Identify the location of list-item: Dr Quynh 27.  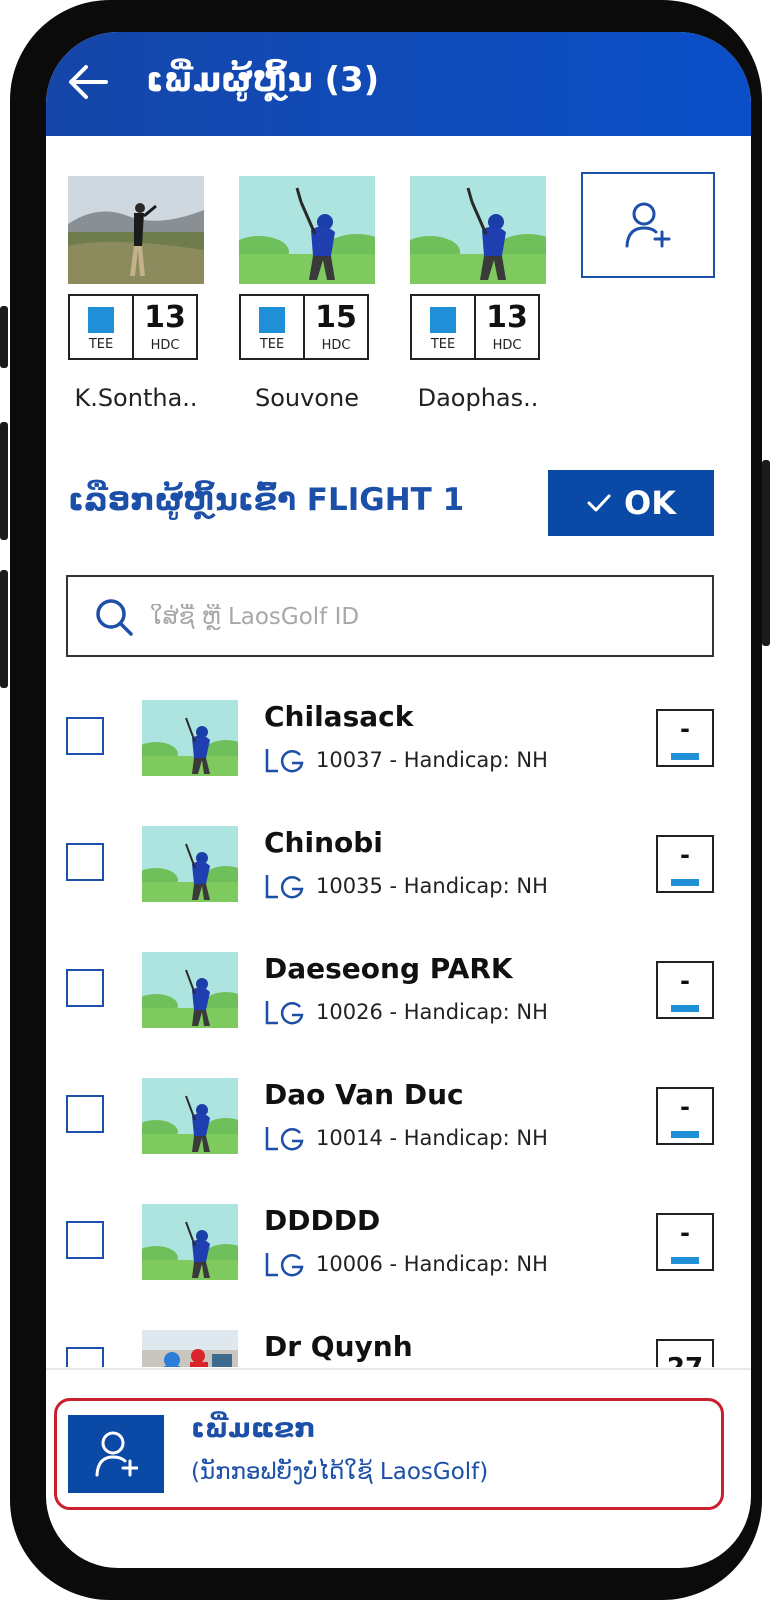
(398, 1342).